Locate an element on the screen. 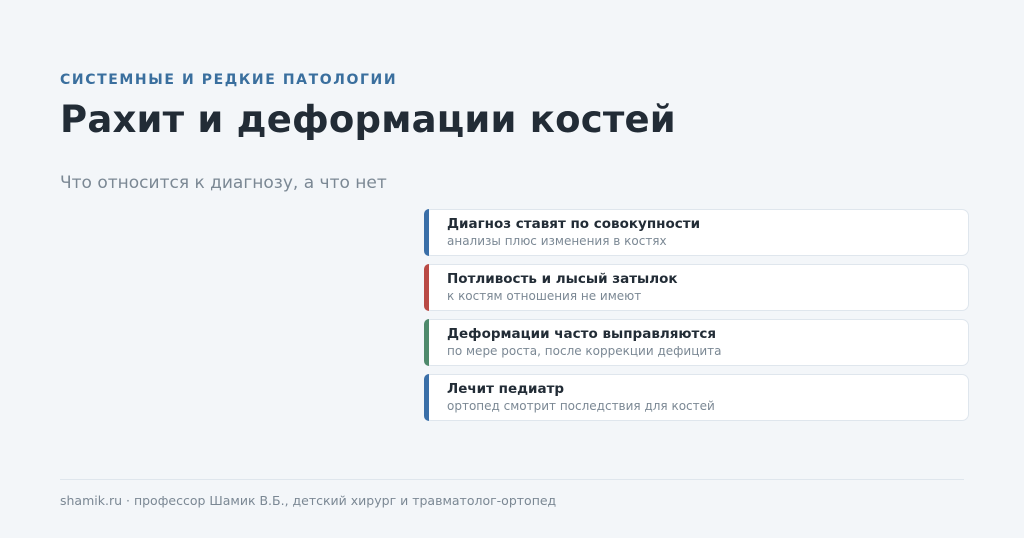  card-text: анализы плюс изменения в костях is located at coordinates (557, 241).